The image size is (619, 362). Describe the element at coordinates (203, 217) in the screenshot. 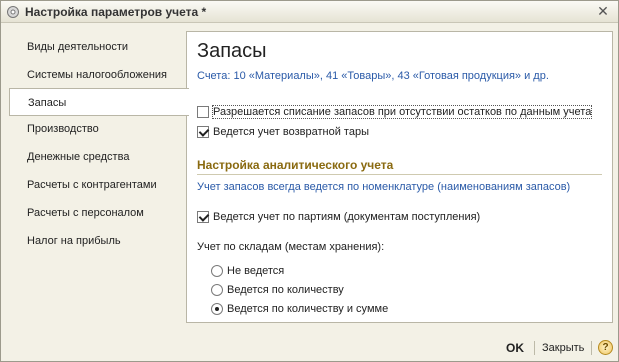

I see `batch-accounting-checkbox` at that location.